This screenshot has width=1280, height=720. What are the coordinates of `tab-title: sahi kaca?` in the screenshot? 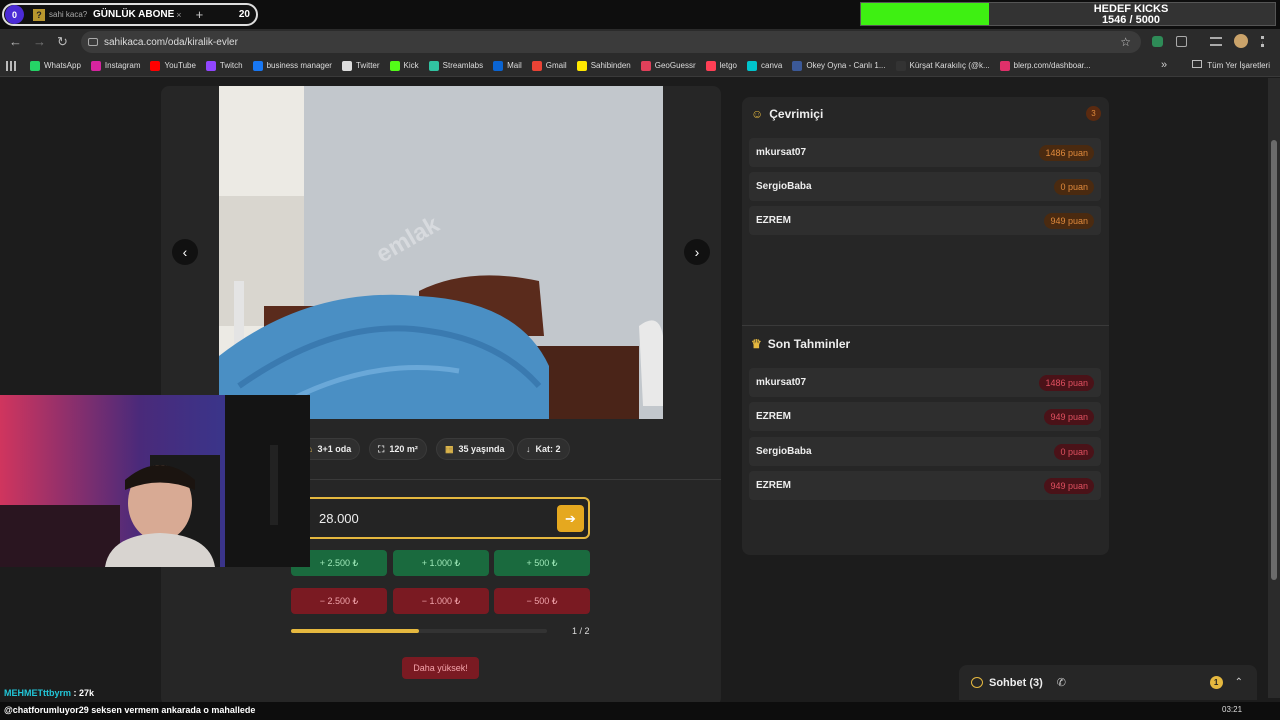 It's located at (68, 14).